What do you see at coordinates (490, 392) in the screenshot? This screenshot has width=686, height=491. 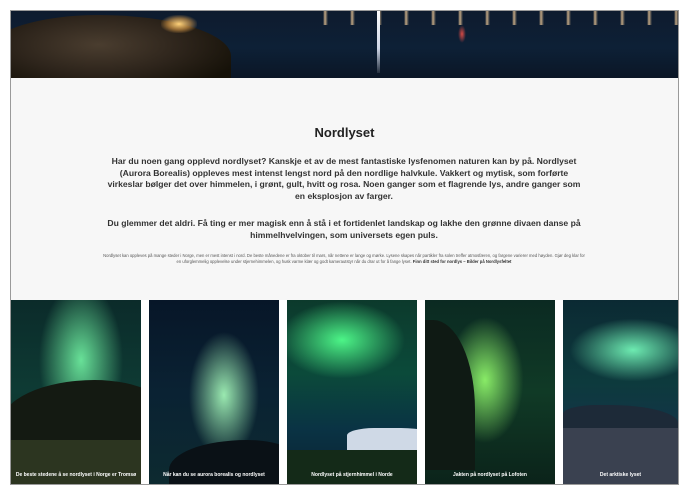 I see `gallery-item: Jakten på nordlyset på Lofoten` at bounding box center [490, 392].